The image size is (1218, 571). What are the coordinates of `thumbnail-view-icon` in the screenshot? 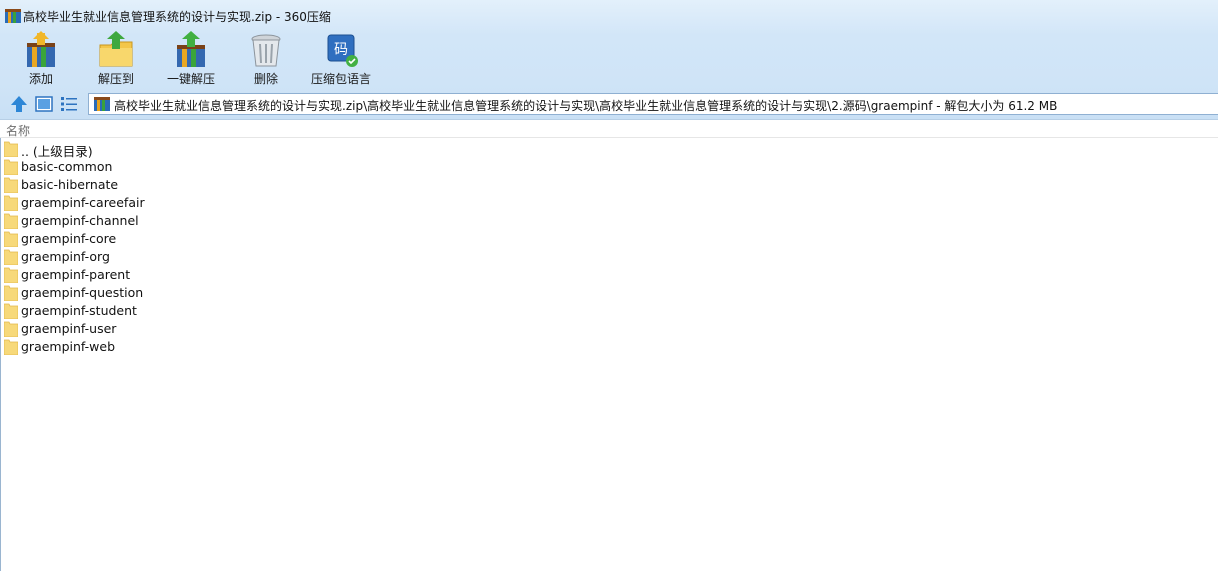 It's located at (44, 104).